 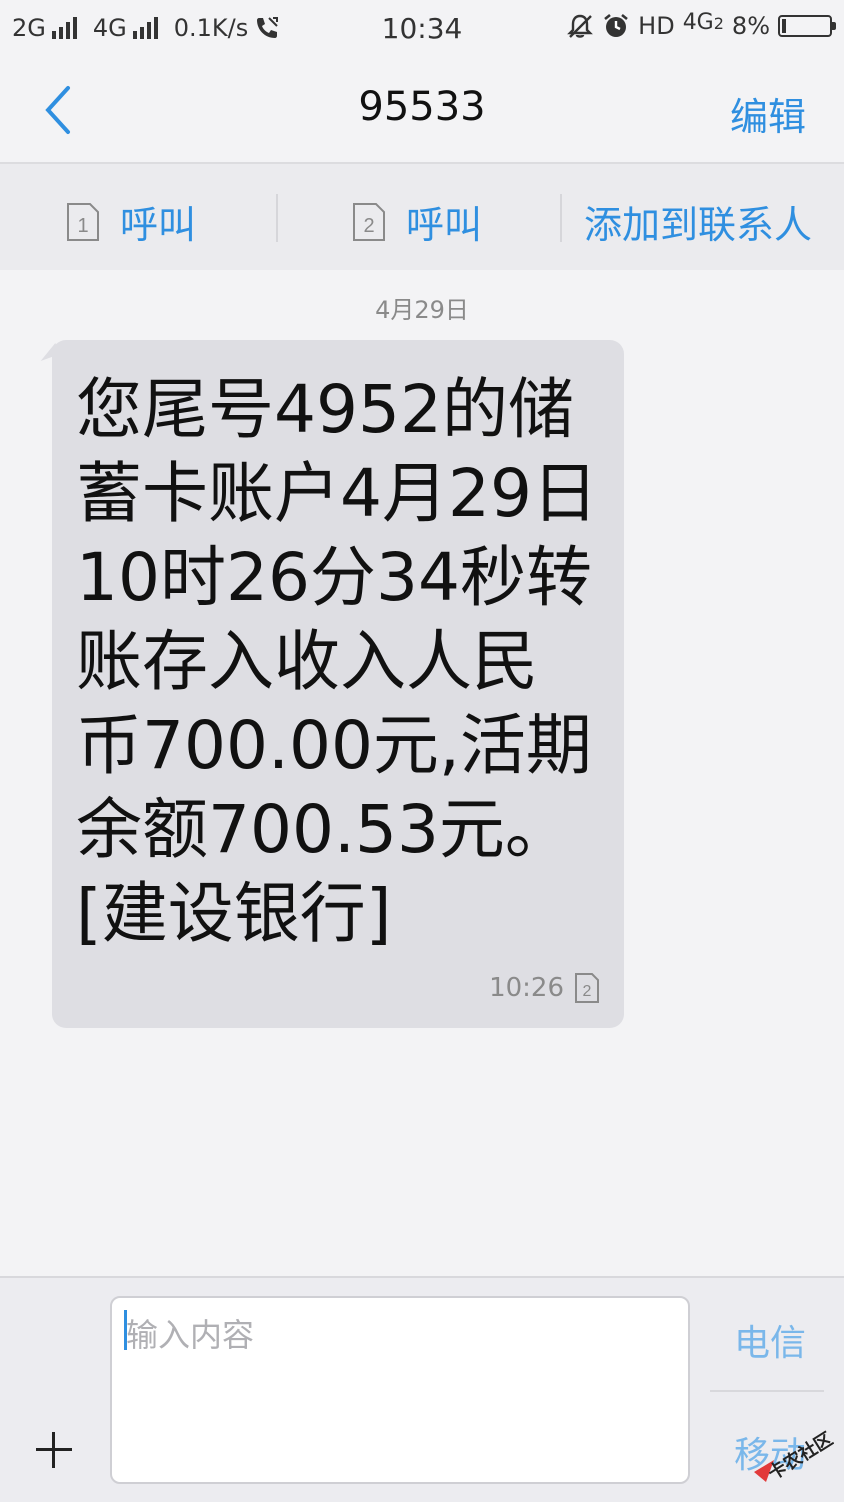 I want to click on phone-wifi-icon, so click(x=268, y=27).